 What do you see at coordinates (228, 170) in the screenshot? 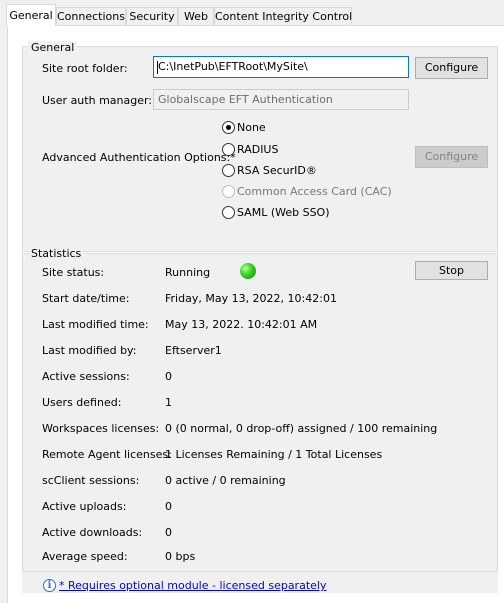
I see `radio-rsa-securid` at bounding box center [228, 170].